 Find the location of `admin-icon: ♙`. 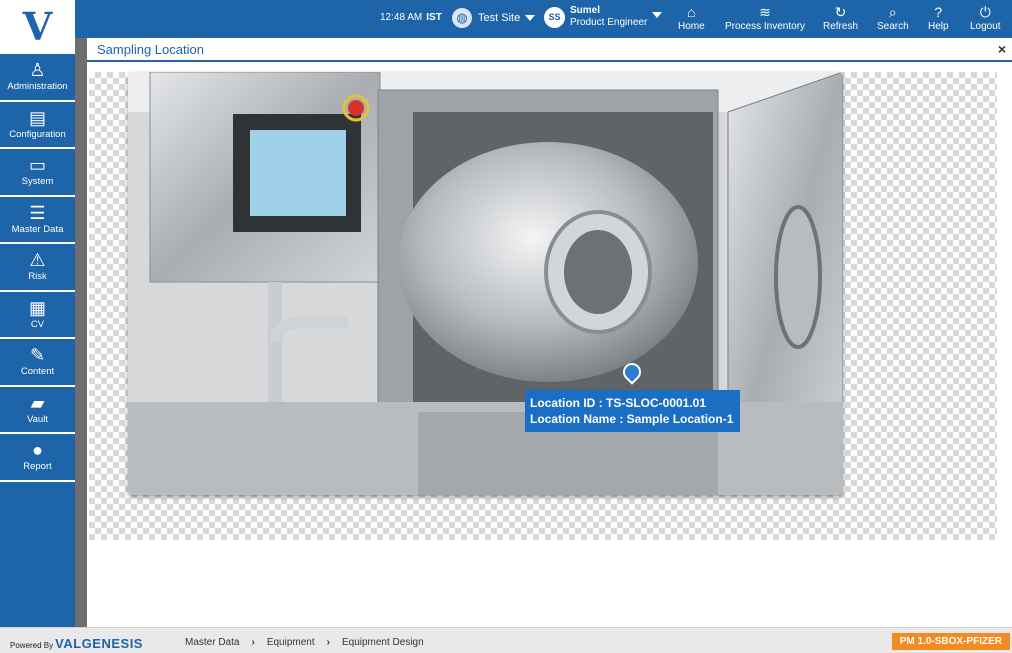

admin-icon: ♙ is located at coordinates (37, 70).